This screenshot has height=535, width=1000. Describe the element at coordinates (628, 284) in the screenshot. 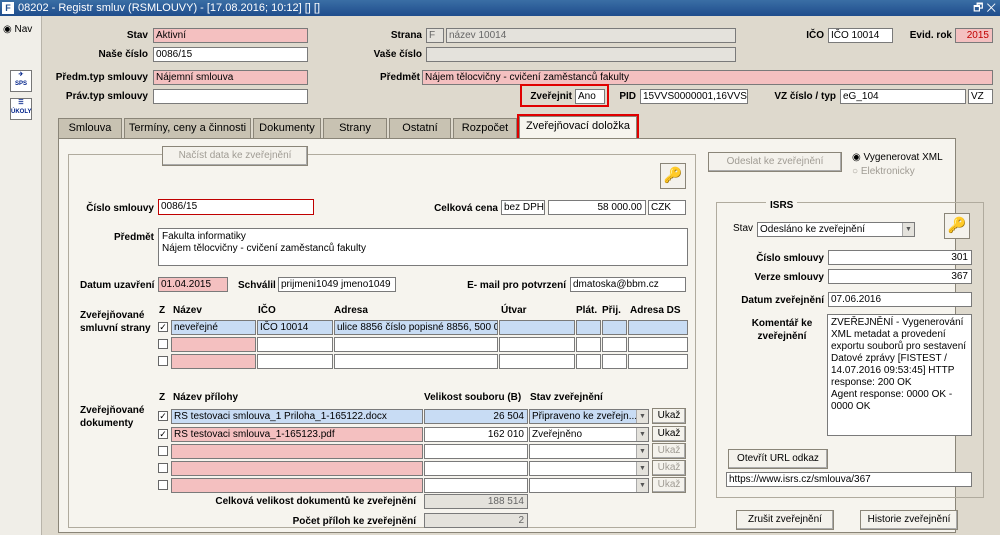

I see `email-field: dmatoska@bbm.cz` at that location.